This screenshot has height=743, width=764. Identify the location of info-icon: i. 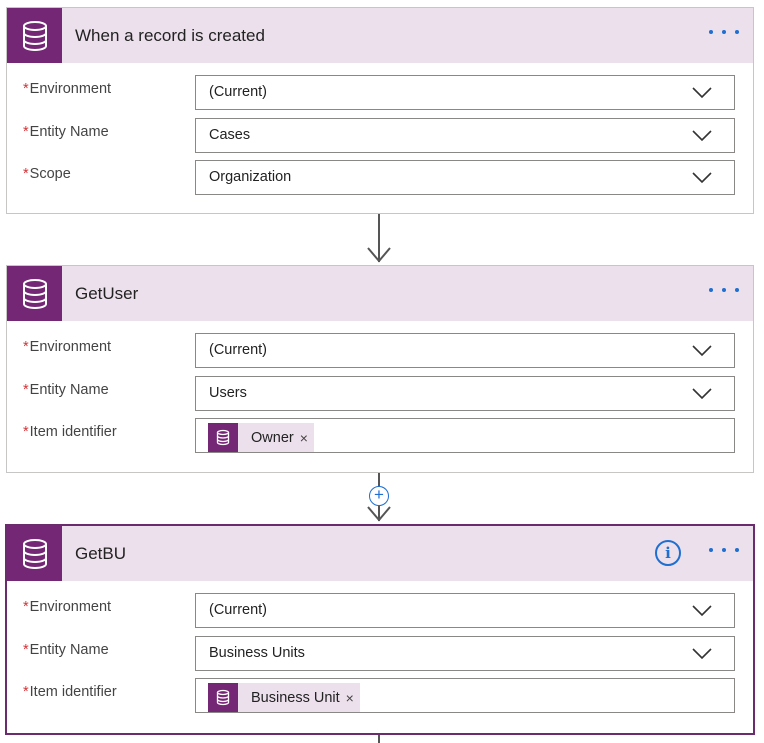
(668, 553).